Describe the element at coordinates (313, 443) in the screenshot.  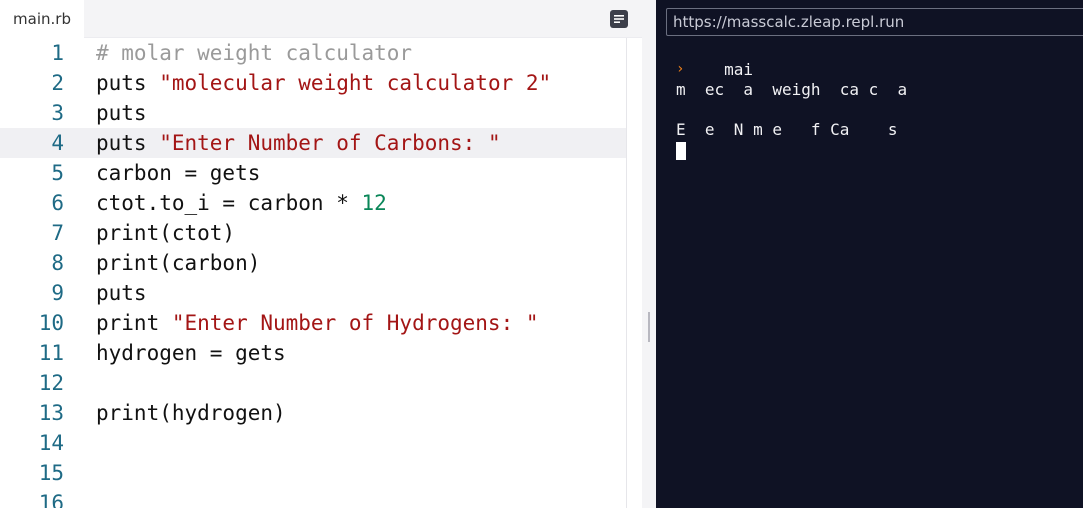
I see `code-line: 14` at that location.